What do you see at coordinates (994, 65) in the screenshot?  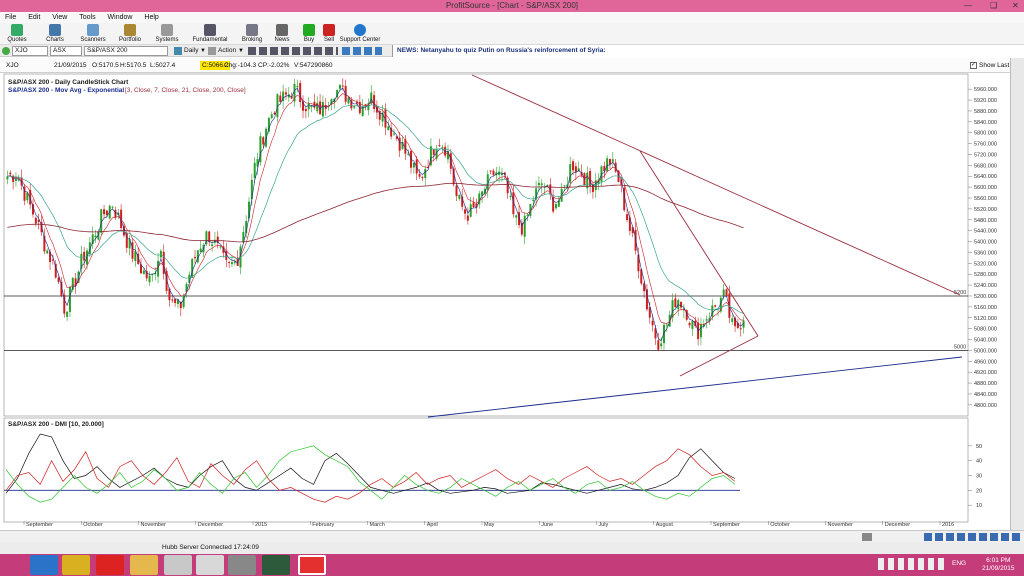 I see `show-last-label: Show Last` at bounding box center [994, 65].